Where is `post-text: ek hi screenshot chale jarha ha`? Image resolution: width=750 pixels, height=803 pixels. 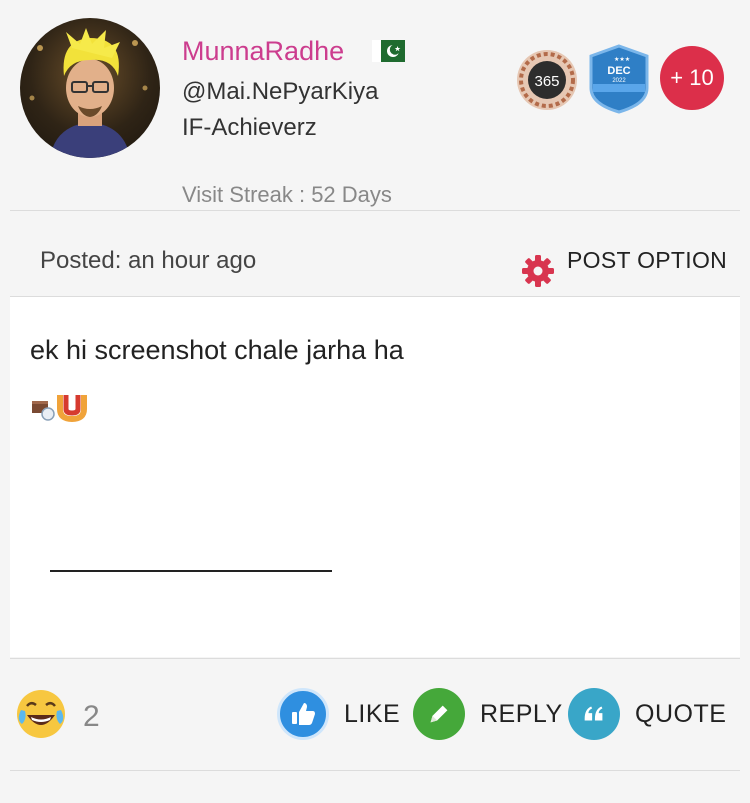 post-text: ek hi screenshot chale jarha ha is located at coordinates (217, 350).